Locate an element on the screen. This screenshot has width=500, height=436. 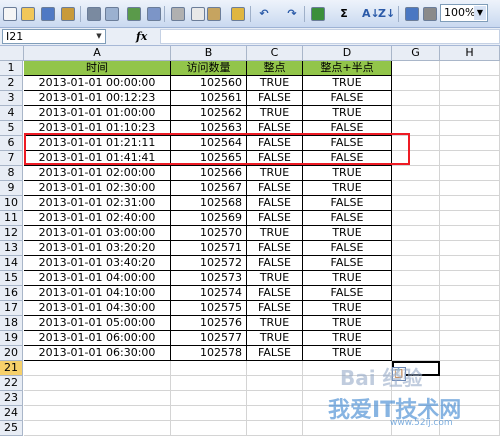
research-icon is located at coordinates (154, 14).